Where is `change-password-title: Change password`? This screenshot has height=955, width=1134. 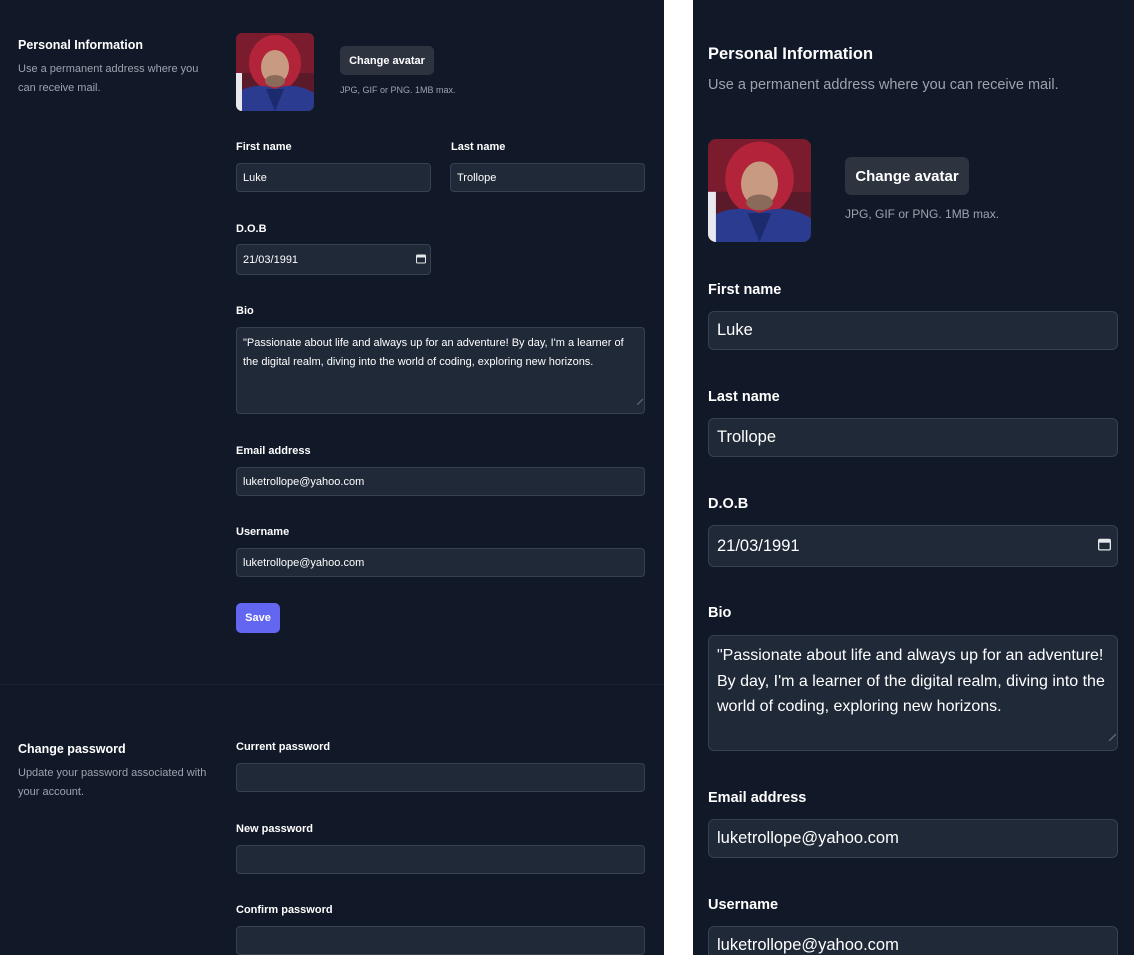 change-password-title: Change password is located at coordinates (72, 749).